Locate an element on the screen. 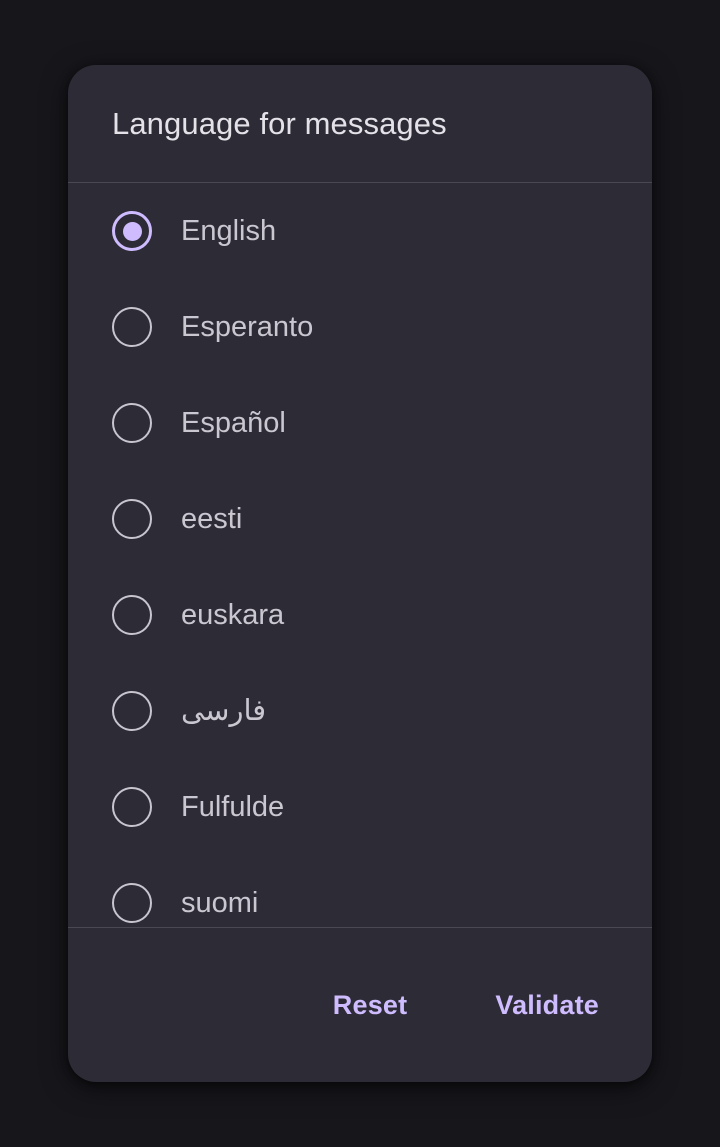  language-option-row: فارسی is located at coordinates (360, 711).